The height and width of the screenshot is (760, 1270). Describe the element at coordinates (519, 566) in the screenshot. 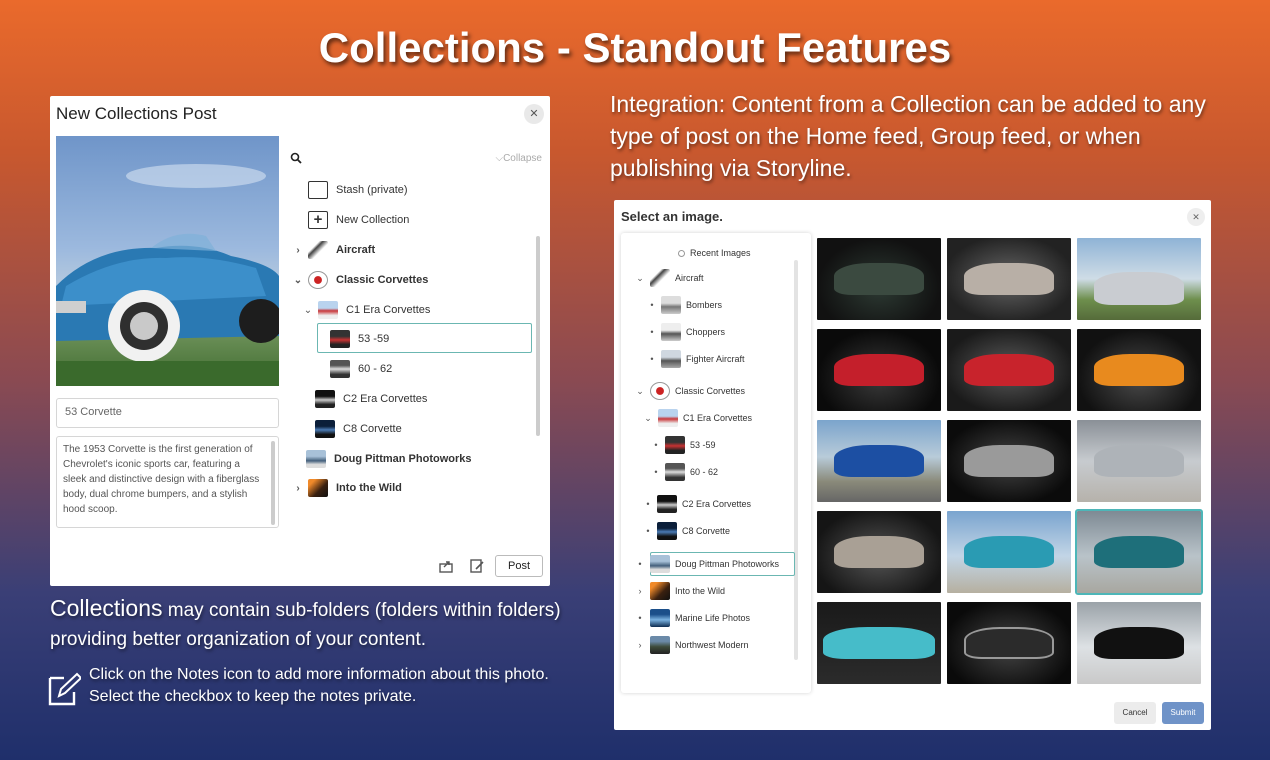

I see `post-button: Post` at that location.